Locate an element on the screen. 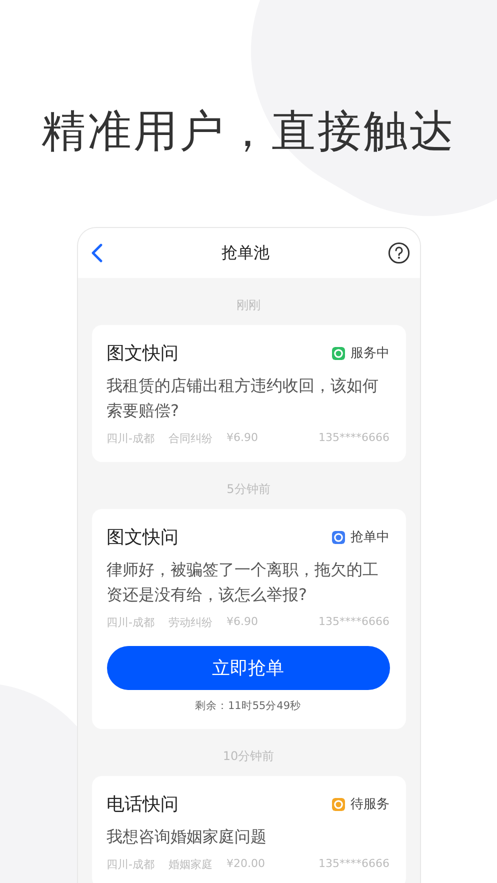 Image resolution: width=497 pixels, height=883 pixels. price-text: ¥20.00 is located at coordinates (245, 864).